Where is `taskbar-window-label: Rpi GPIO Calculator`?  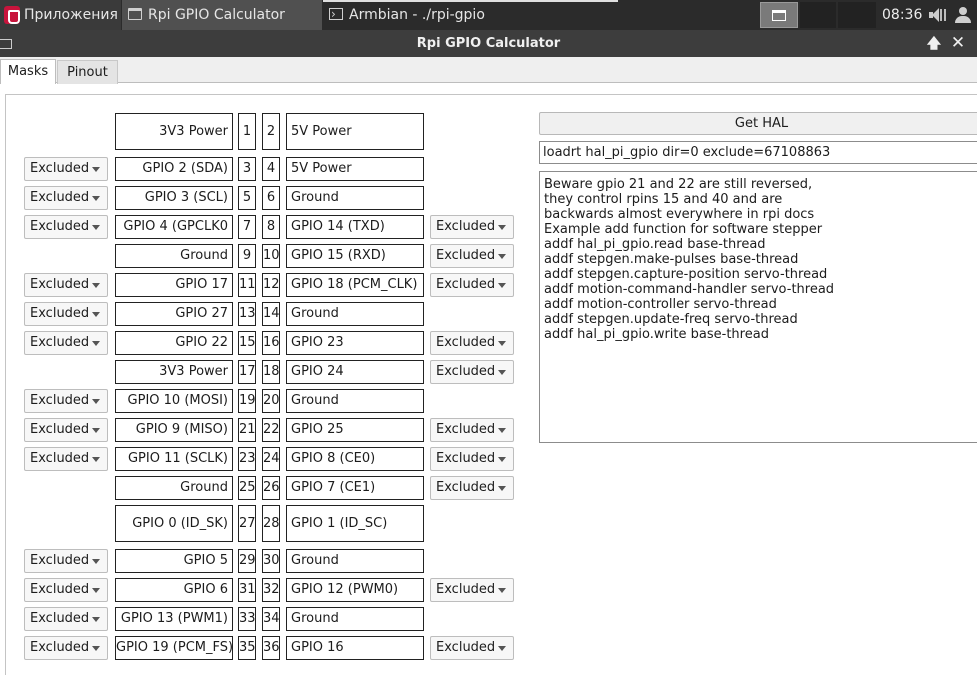
taskbar-window-label: Rpi GPIO Calculator is located at coordinates (216, 15).